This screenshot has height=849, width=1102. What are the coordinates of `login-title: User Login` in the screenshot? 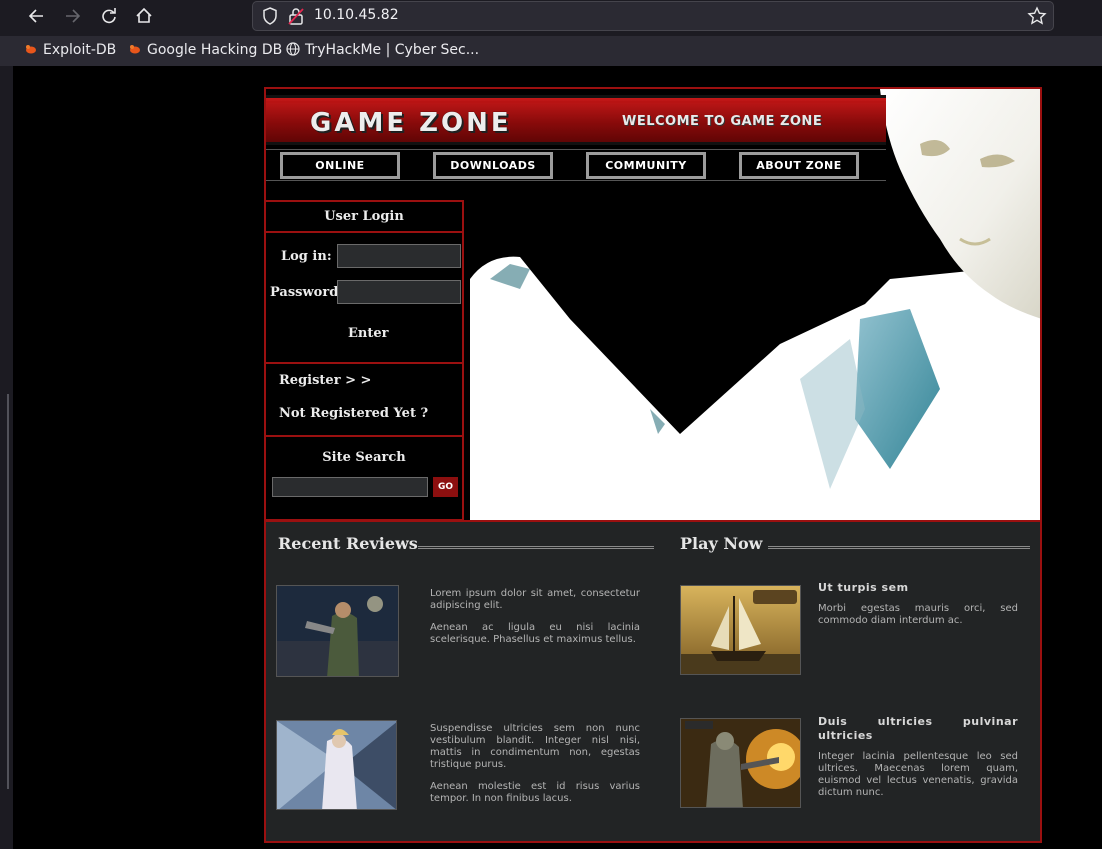 It's located at (364, 216).